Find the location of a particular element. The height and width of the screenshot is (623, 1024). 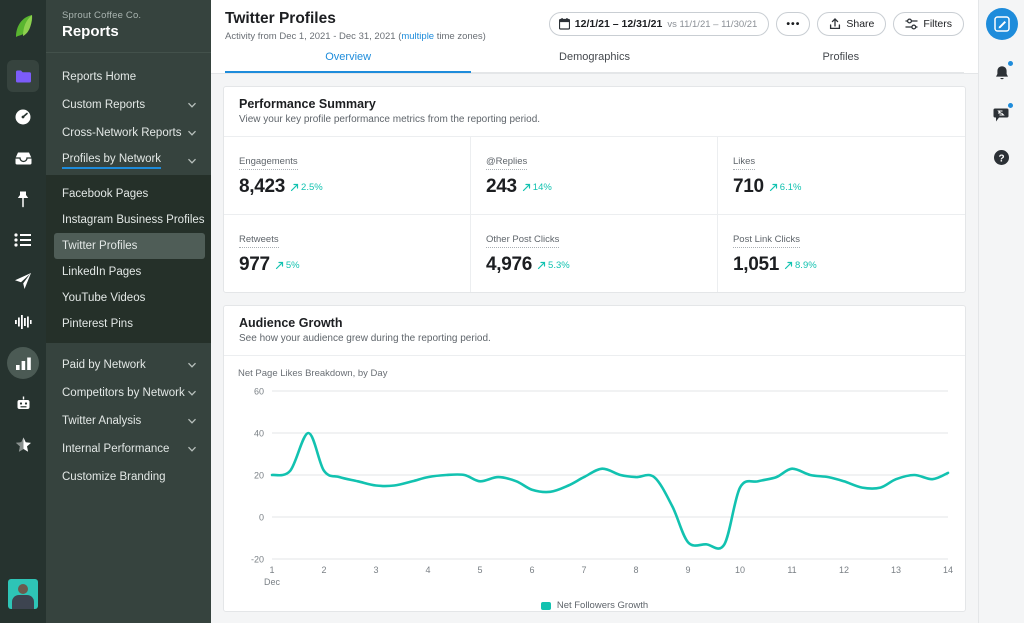

speedometer-icon is located at coordinates (23, 117).